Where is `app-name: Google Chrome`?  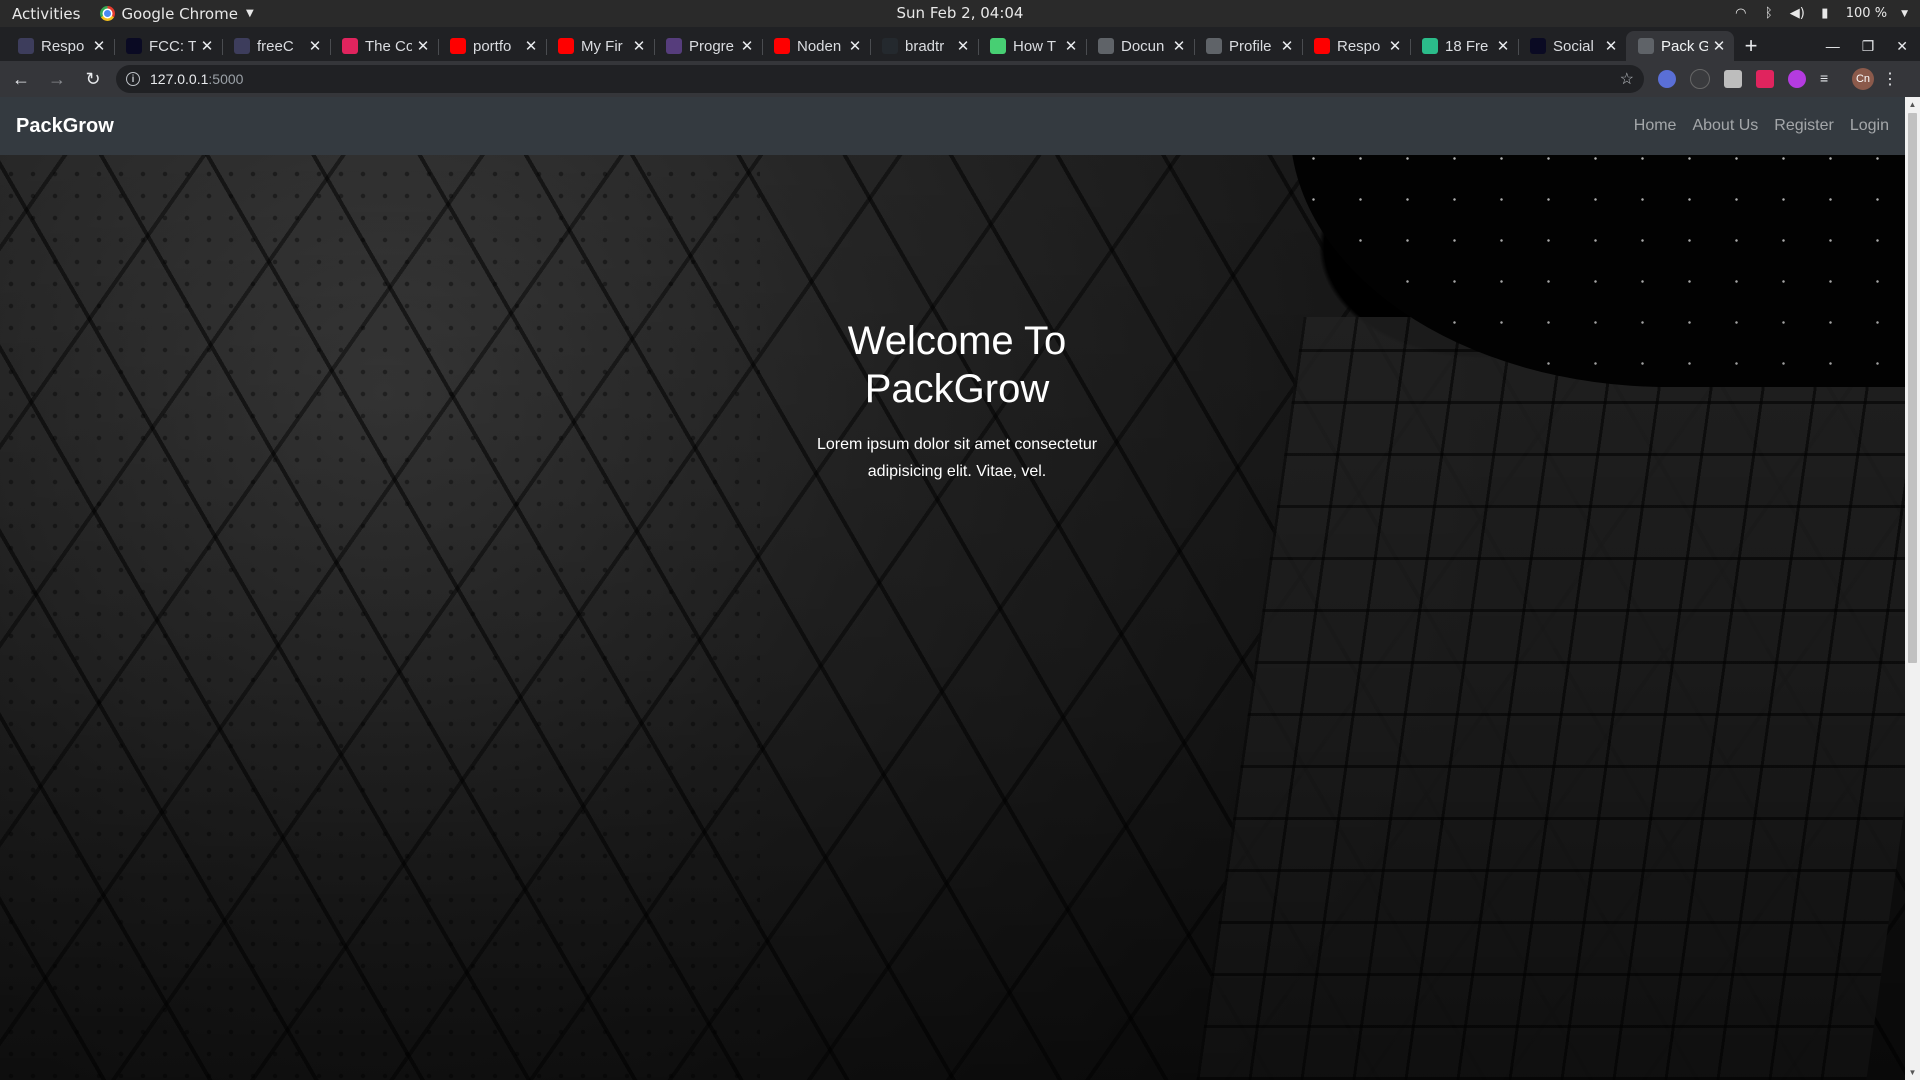
app-name: Google Chrome is located at coordinates (179, 13).